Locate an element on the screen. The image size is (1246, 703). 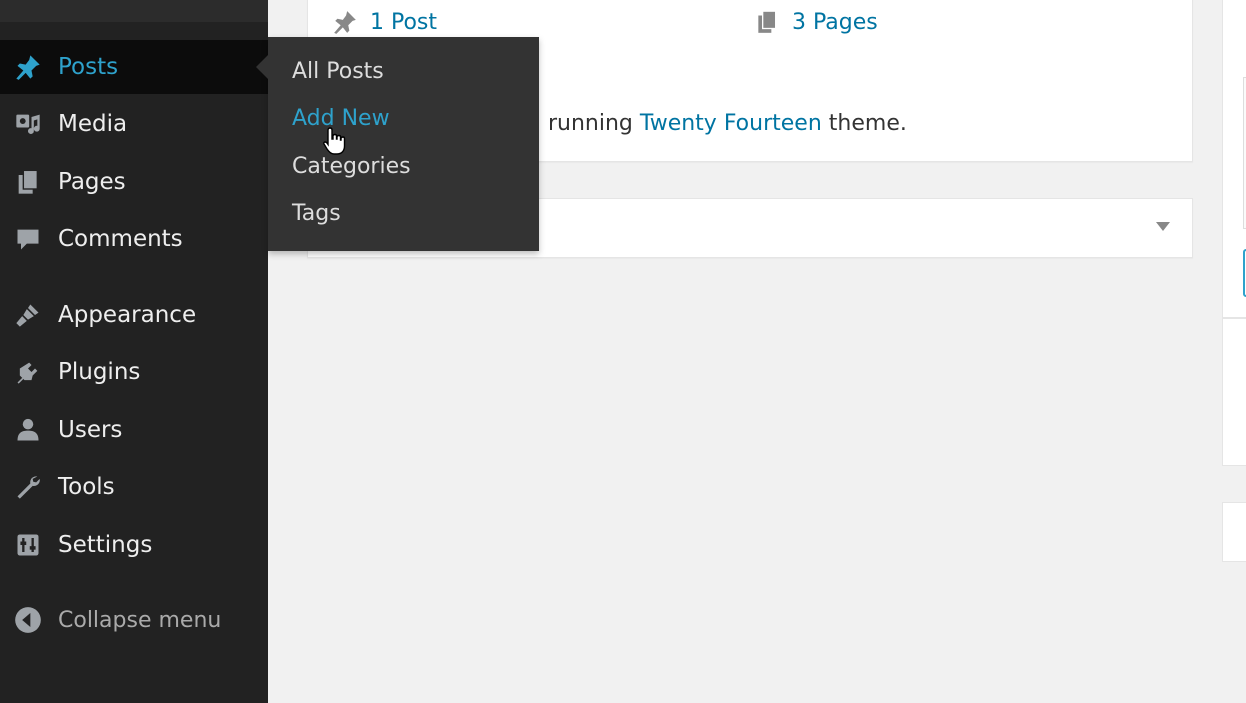
sidebar-item-label: Settings is located at coordinates (105, 545).